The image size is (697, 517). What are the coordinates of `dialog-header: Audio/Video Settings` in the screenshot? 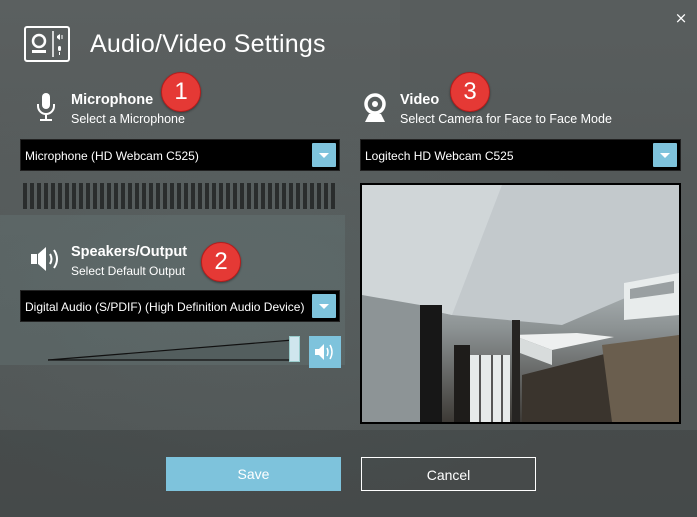 It's located at (175, 44).